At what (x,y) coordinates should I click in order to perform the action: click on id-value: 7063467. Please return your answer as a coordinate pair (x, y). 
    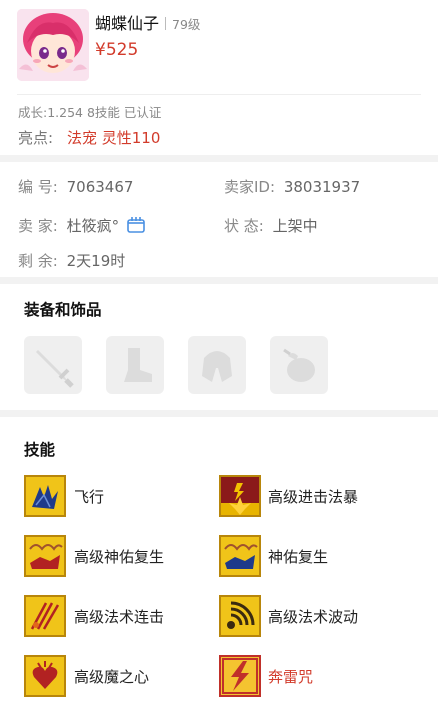
    Looking at the image, I should click on (100, 187).